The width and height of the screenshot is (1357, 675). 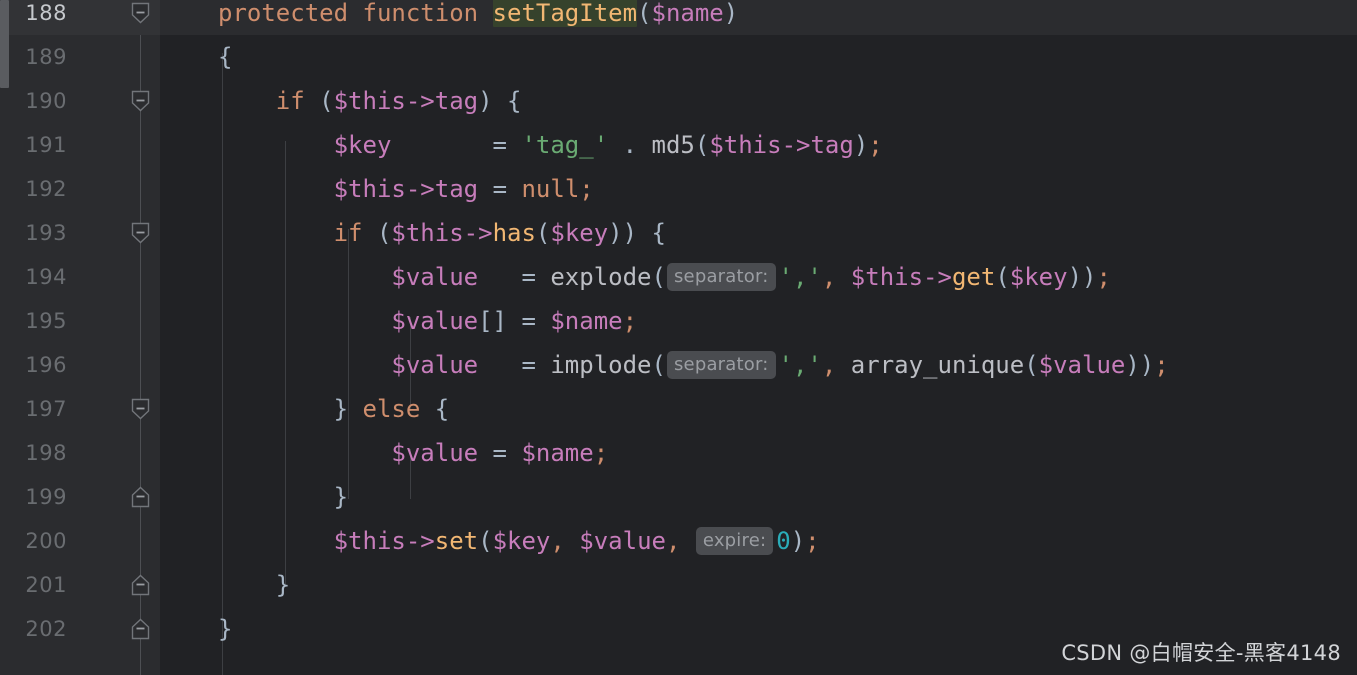 What do you see at coordinates (832, 145) in the screenshot?
I see `property-name: tag` at bounding box center [832, 145].